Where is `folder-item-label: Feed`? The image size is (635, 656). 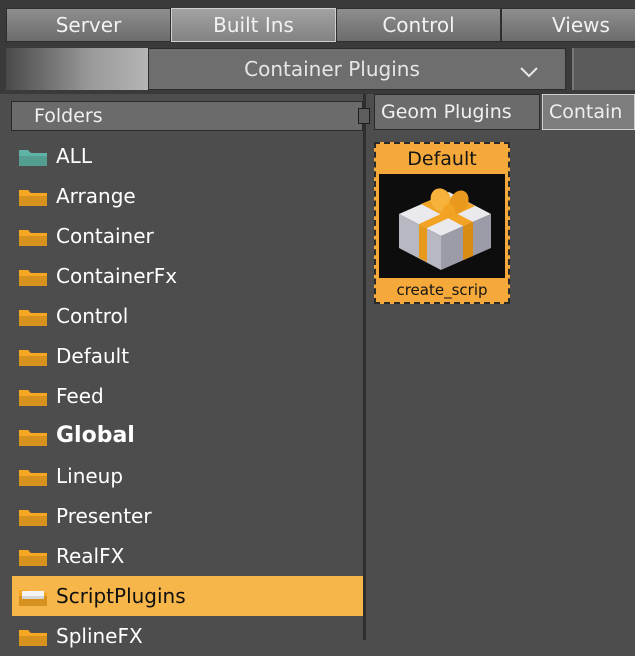
folder-item-label: Feed is located at coordinates (80, 396).